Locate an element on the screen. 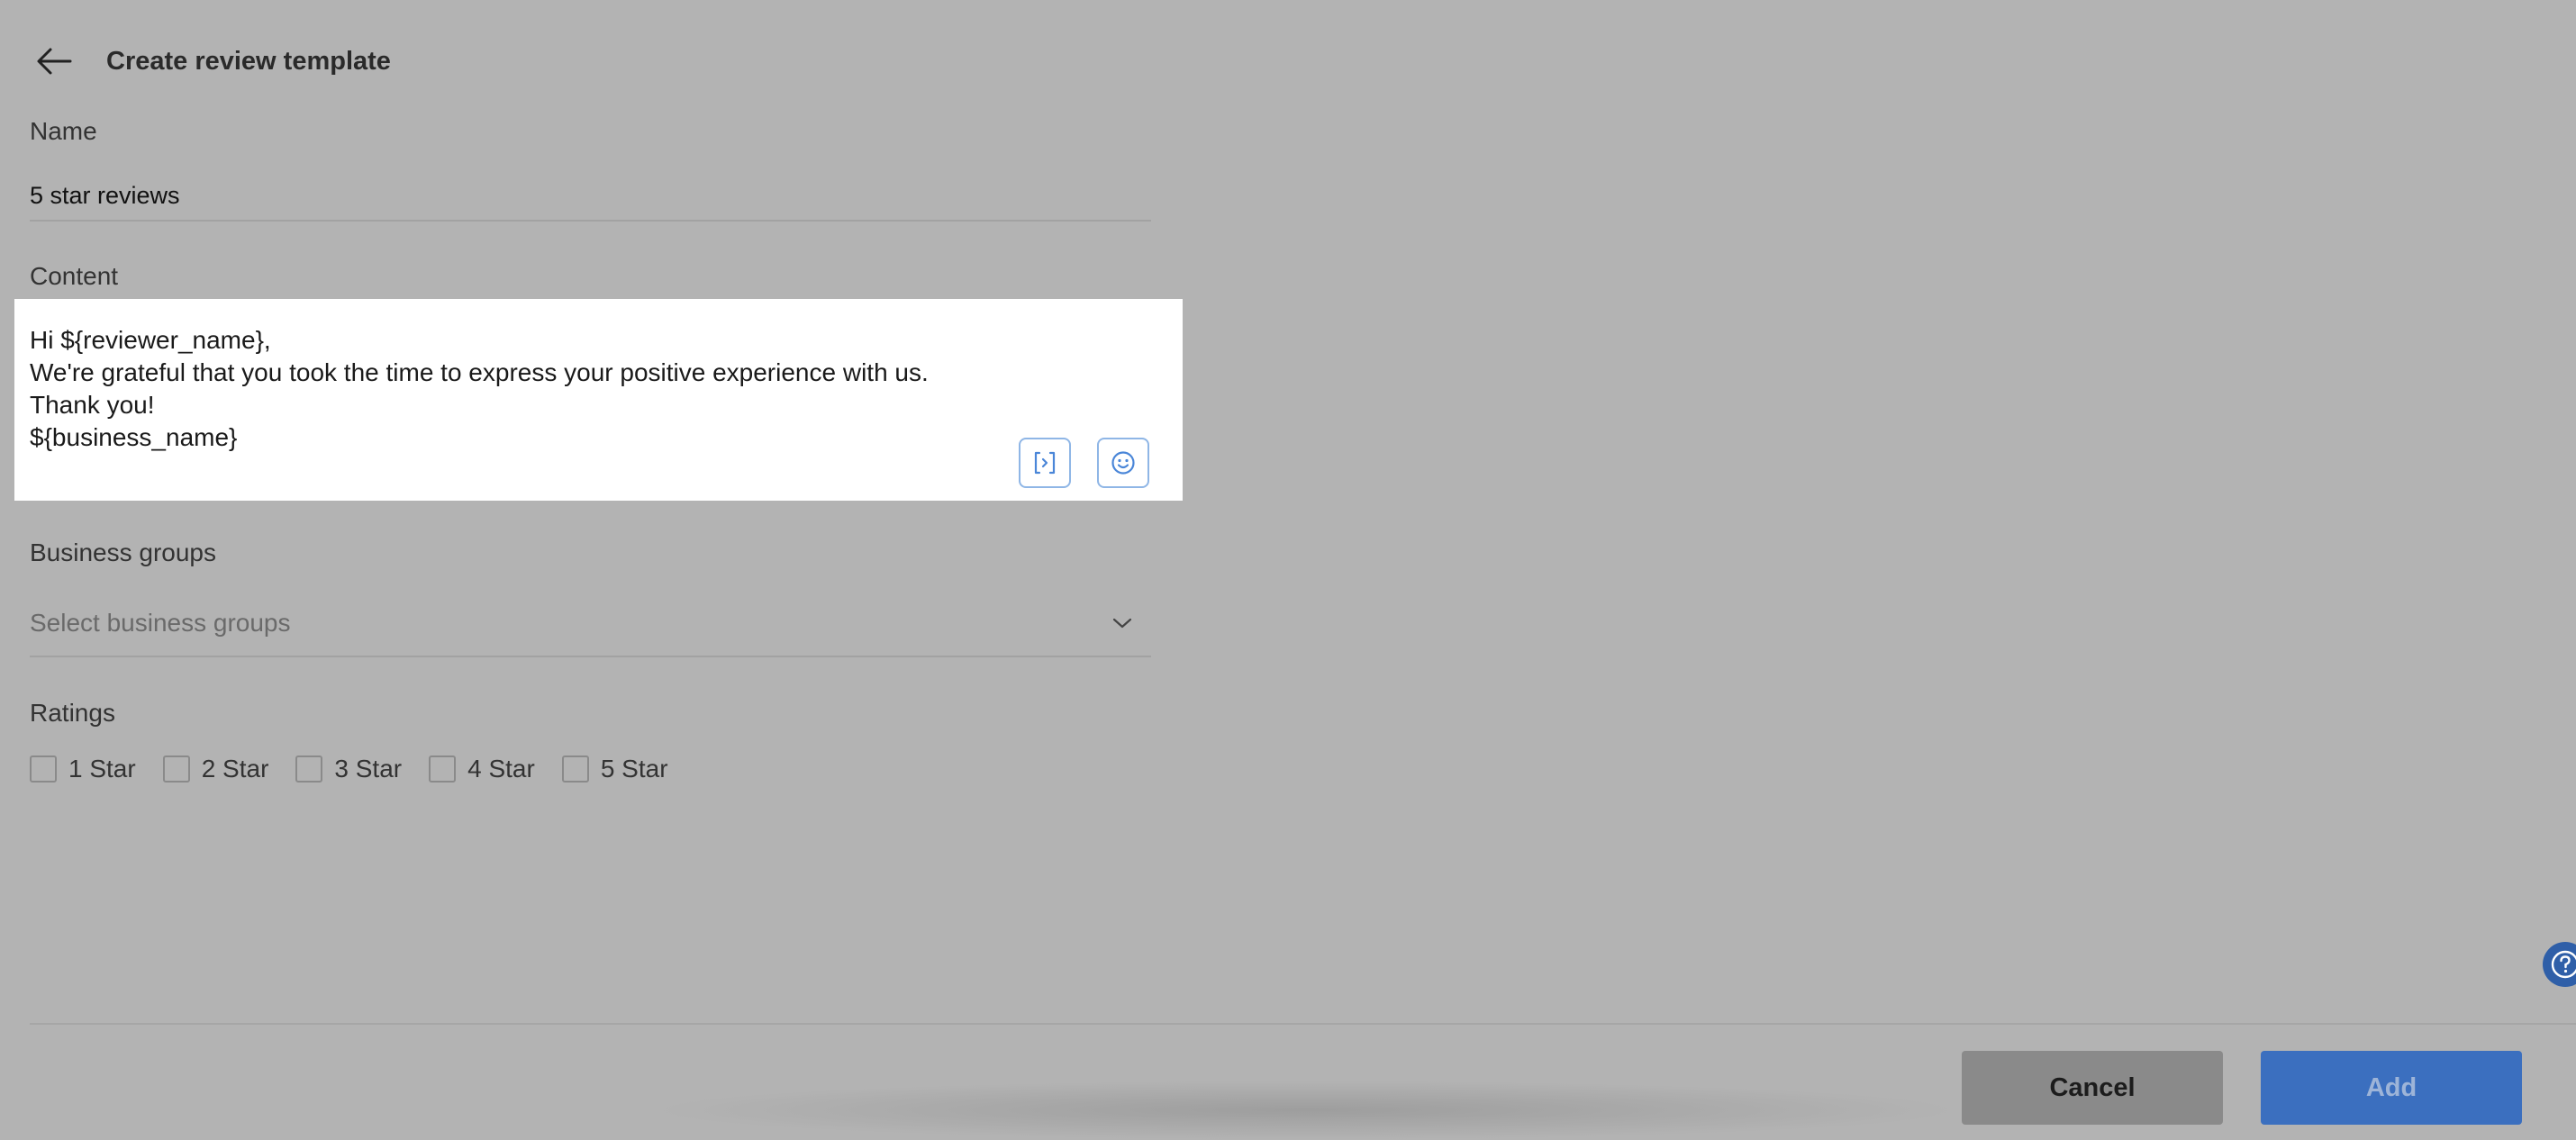 The height and width of the screenshot is (1140, 2576). rating-option-1-star: 1 Star is located at coordinates (83, 769).